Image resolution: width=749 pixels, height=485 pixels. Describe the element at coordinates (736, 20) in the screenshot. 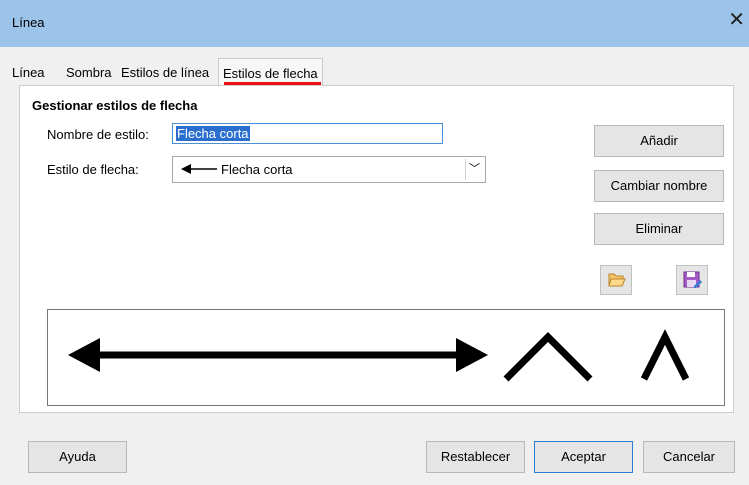

I see `close-icon: ✕` at that location.